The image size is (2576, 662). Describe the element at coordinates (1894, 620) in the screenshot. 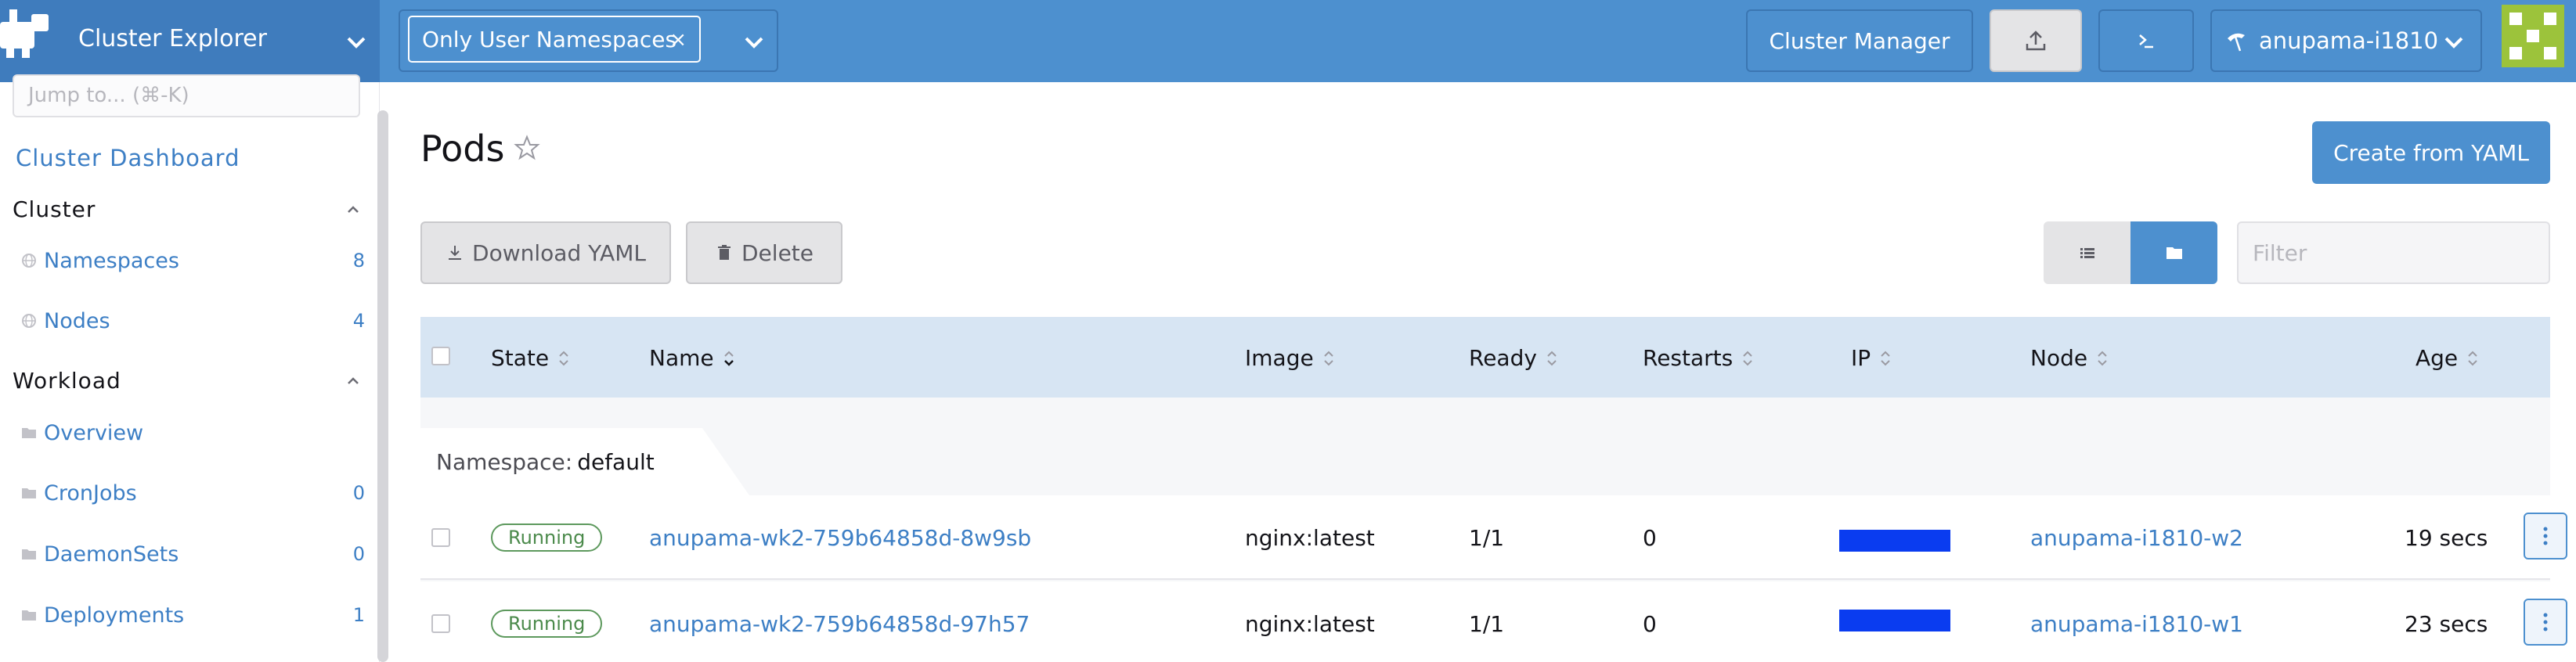

I see `pod-ip-redacted` at that location.